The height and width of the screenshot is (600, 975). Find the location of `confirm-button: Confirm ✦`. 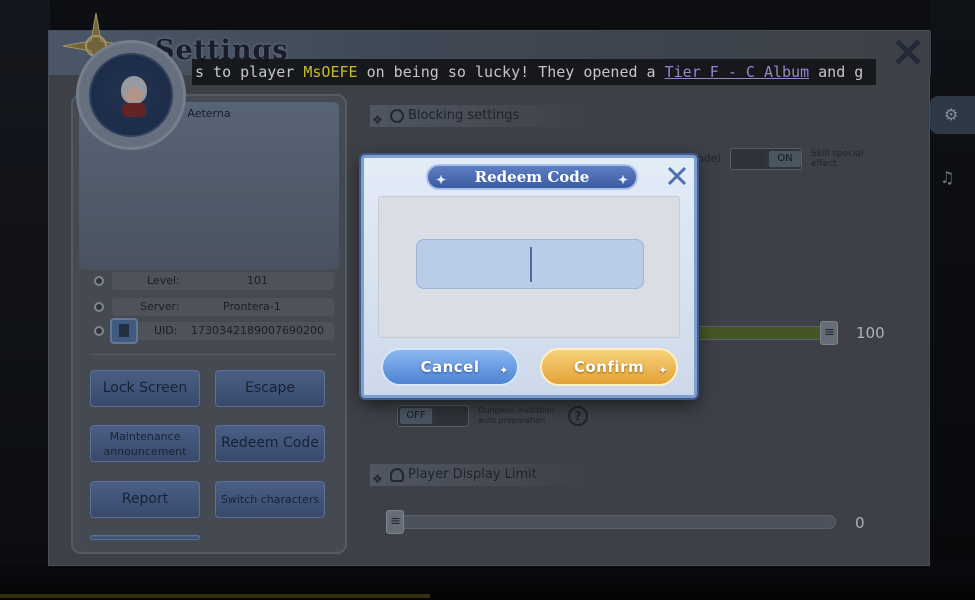

confirm-button: Confirm ✦ is located at coordinates (609, 367).